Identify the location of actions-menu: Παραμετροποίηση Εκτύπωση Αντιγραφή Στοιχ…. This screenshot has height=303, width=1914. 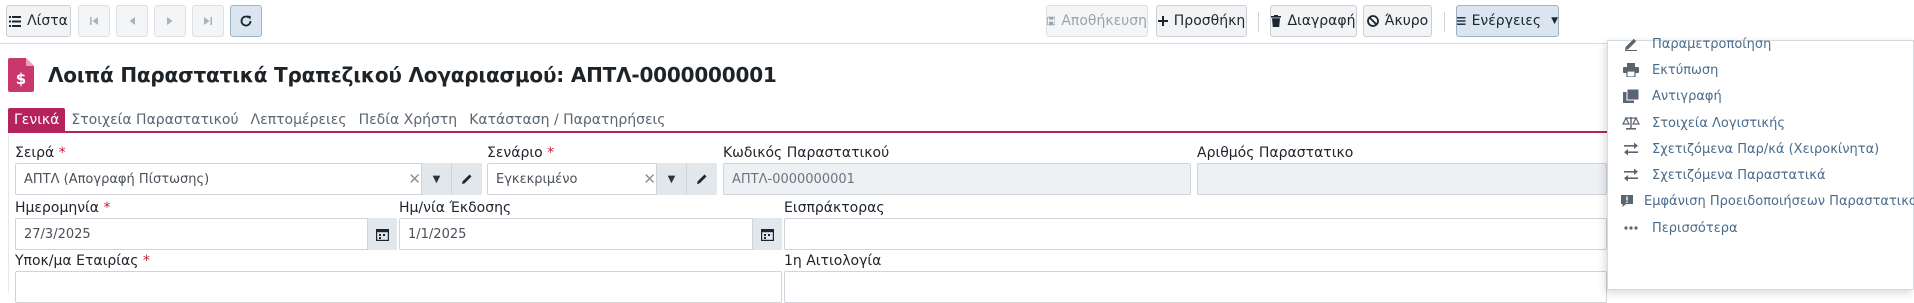
(1760, 163).